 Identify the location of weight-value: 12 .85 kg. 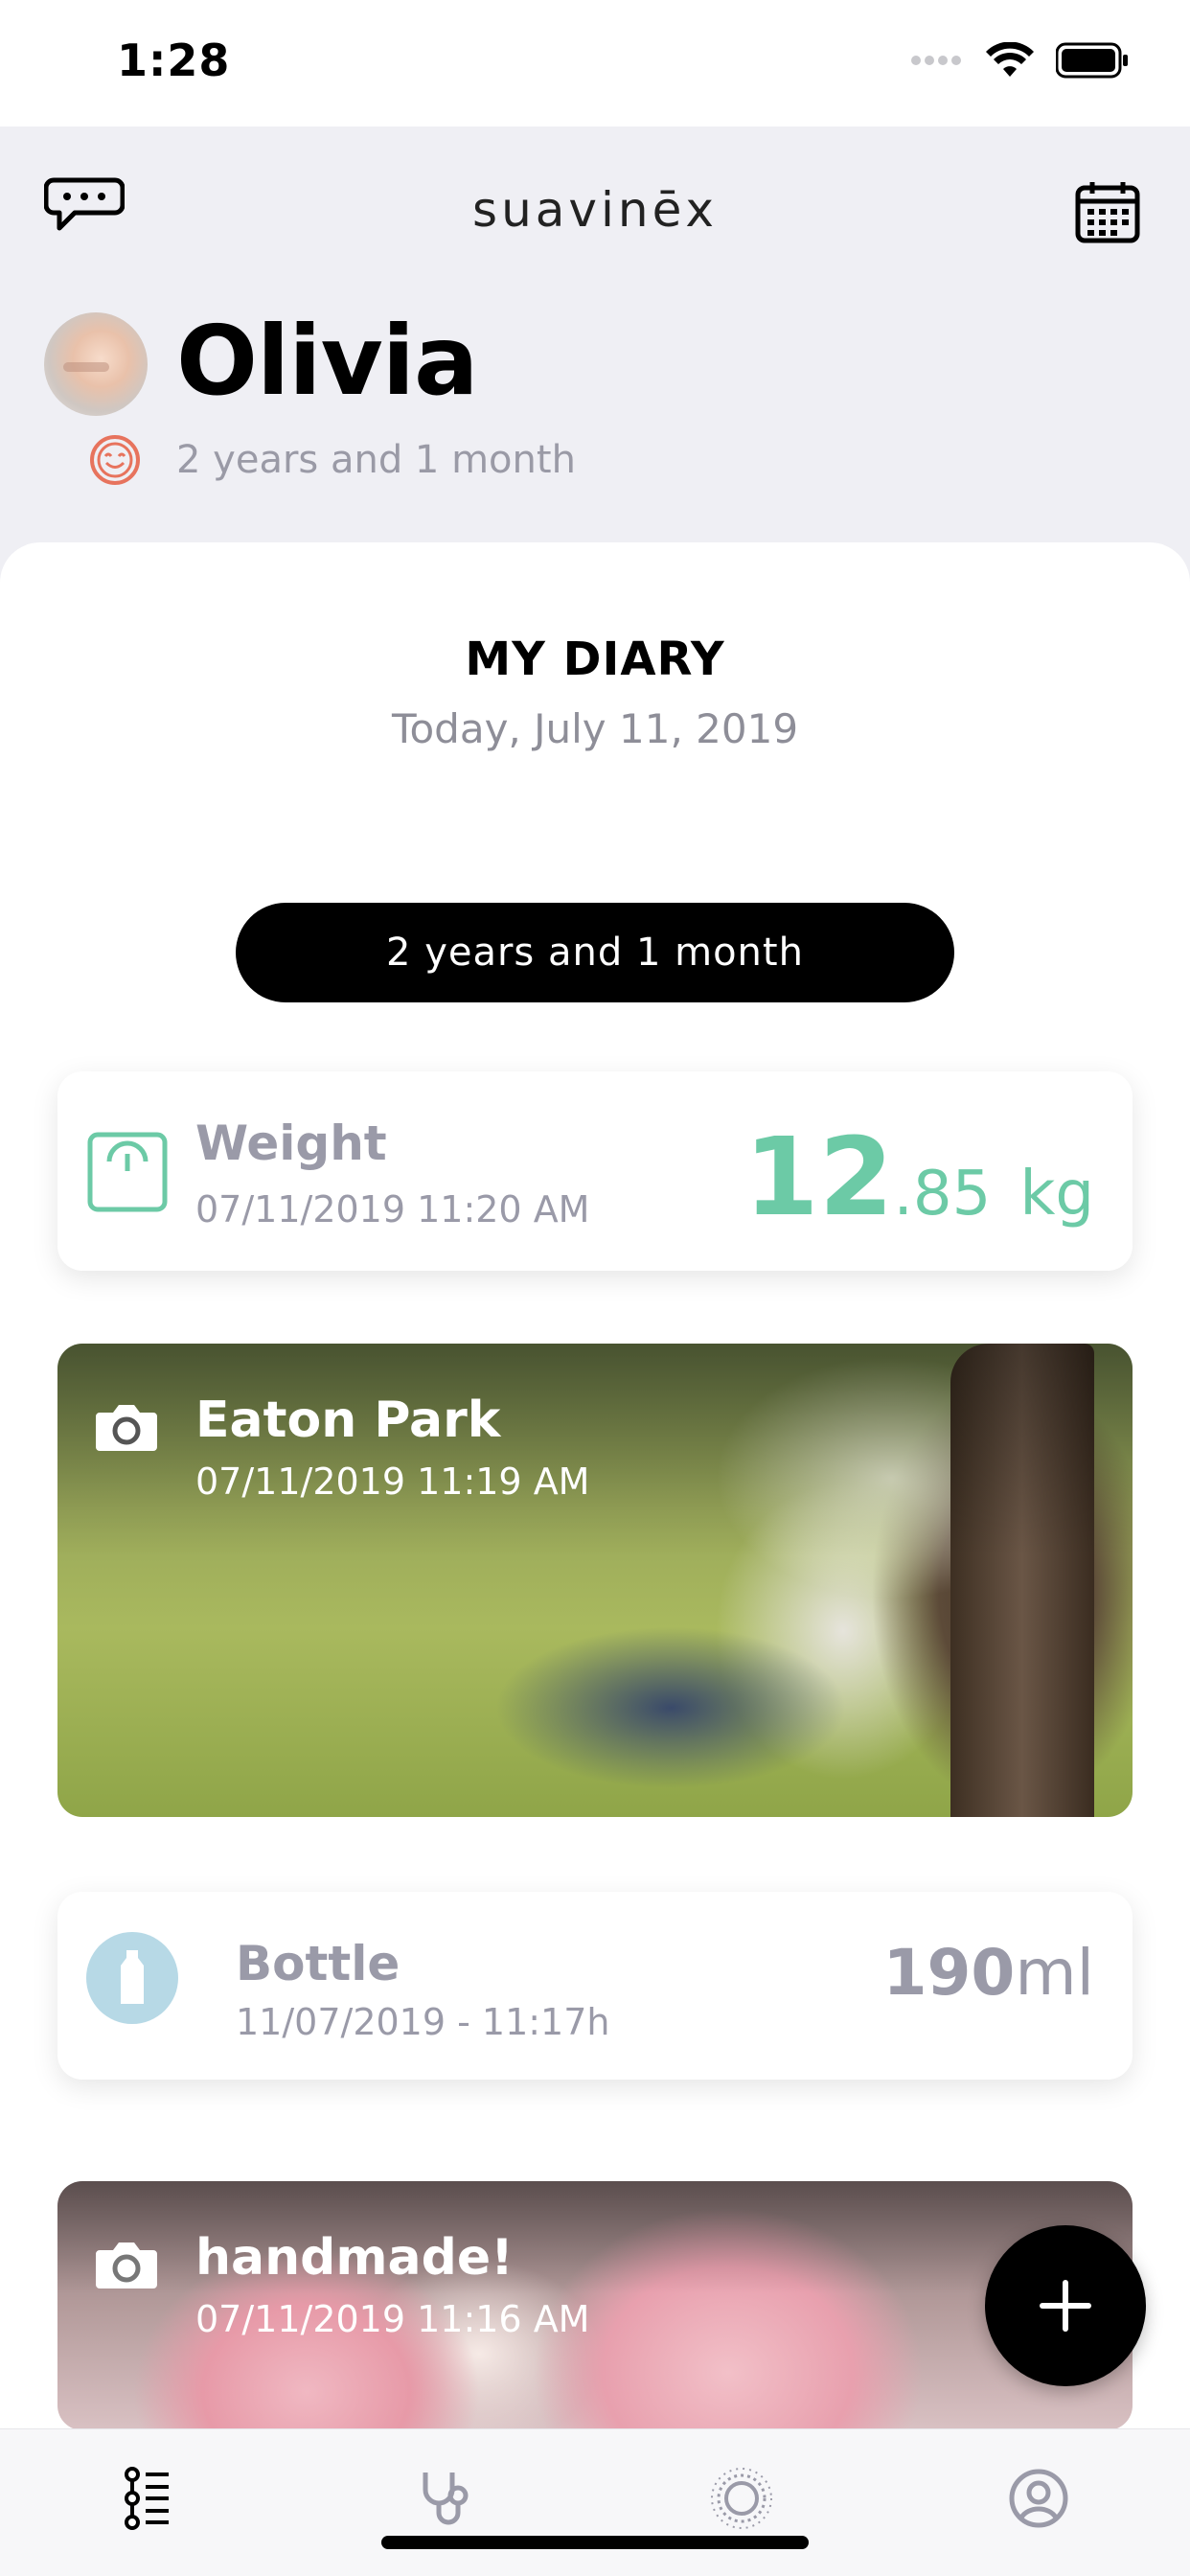
(919, 1178).